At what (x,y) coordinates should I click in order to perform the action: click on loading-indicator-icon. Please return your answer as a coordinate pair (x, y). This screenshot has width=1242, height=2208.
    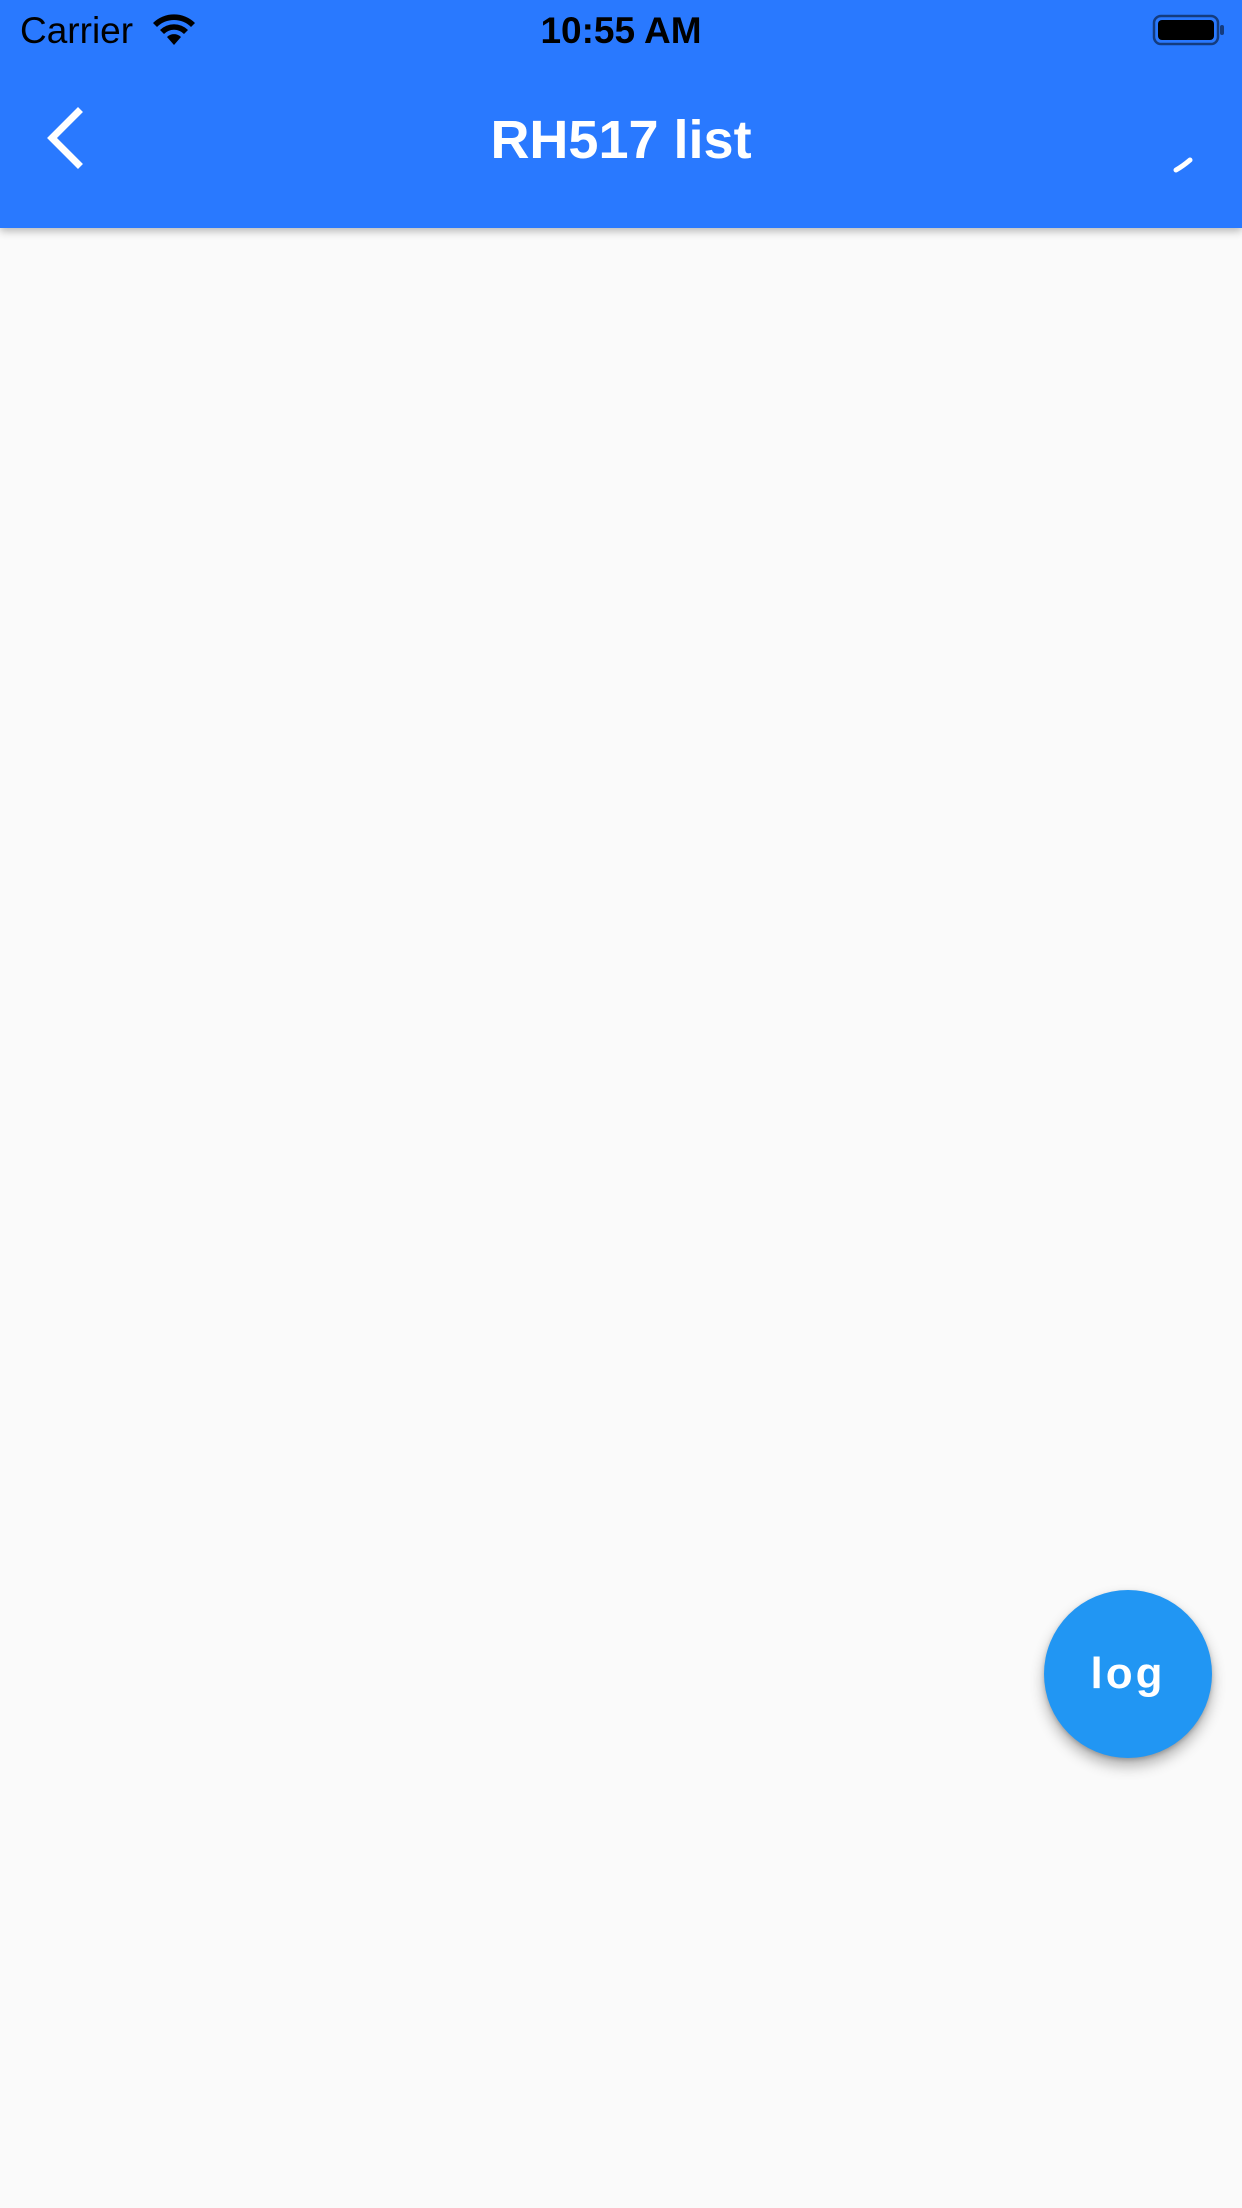
    Looking at the image, I should click on (1180, 158).